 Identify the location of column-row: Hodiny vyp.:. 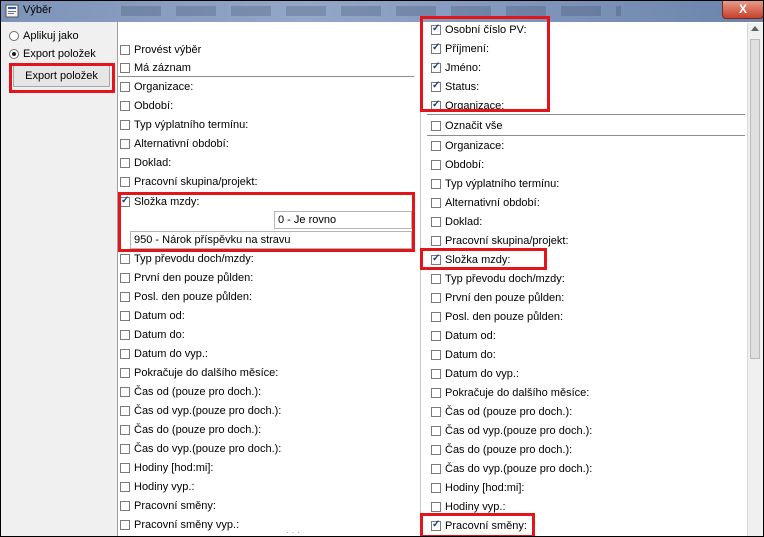
(468, 506).